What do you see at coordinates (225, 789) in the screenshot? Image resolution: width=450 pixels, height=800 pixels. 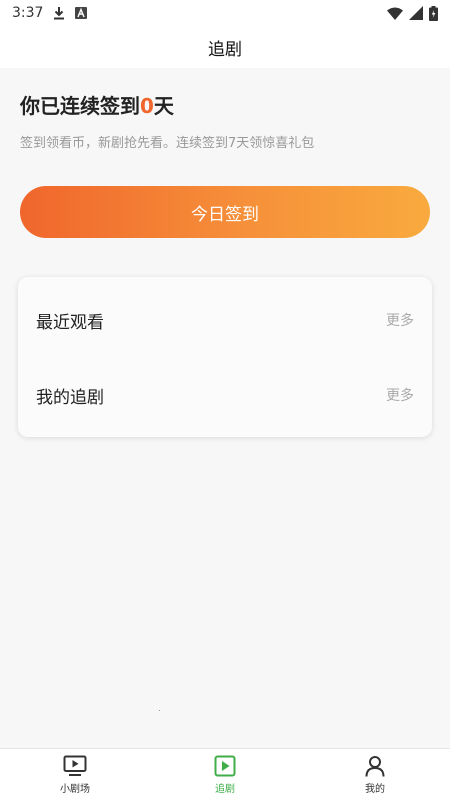 I see `tab-follow-label: 追剧` at bounding box center [225, 789].